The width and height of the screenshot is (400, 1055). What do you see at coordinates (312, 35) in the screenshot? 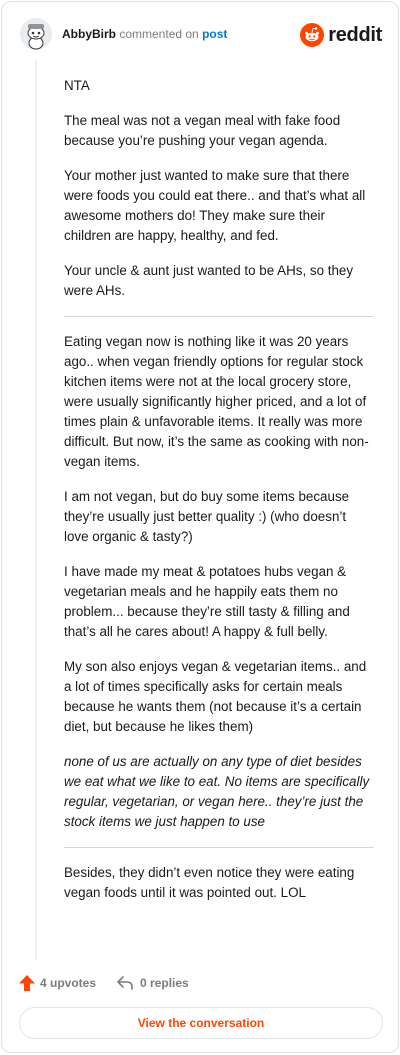
I see `reddit-logo-icon` at bounding box center [312, 35].